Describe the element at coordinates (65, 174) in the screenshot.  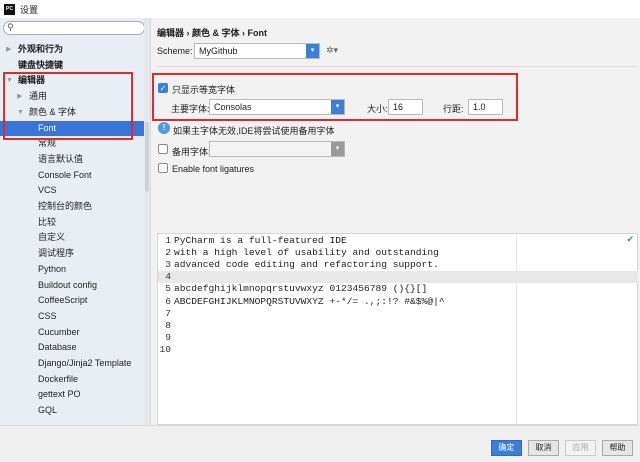
I see `sidebar-item-label: Console Font` at that location.